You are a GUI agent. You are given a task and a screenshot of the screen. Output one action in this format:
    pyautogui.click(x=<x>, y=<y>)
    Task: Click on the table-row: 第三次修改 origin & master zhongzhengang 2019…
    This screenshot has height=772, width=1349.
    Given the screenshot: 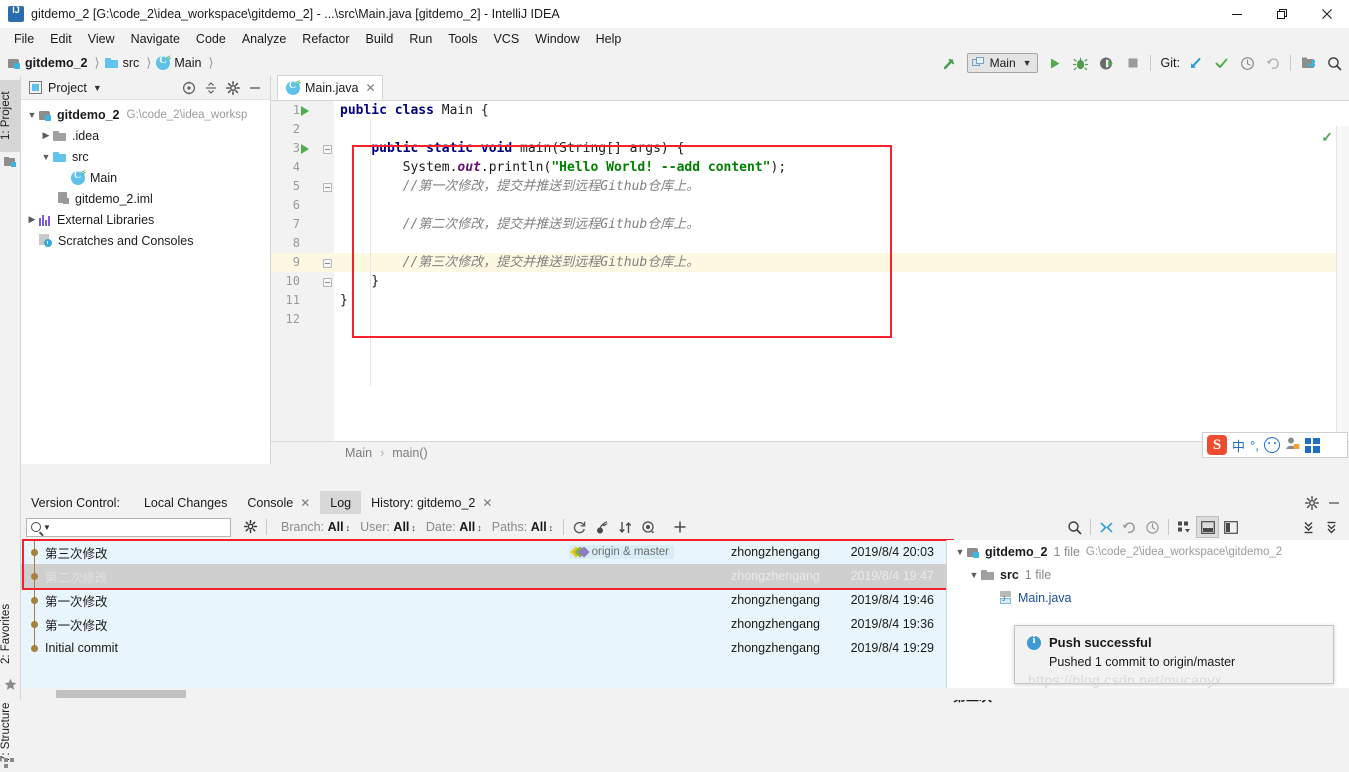 What is the action you would take?
    pyautogui.click(x=483, y=552)
    